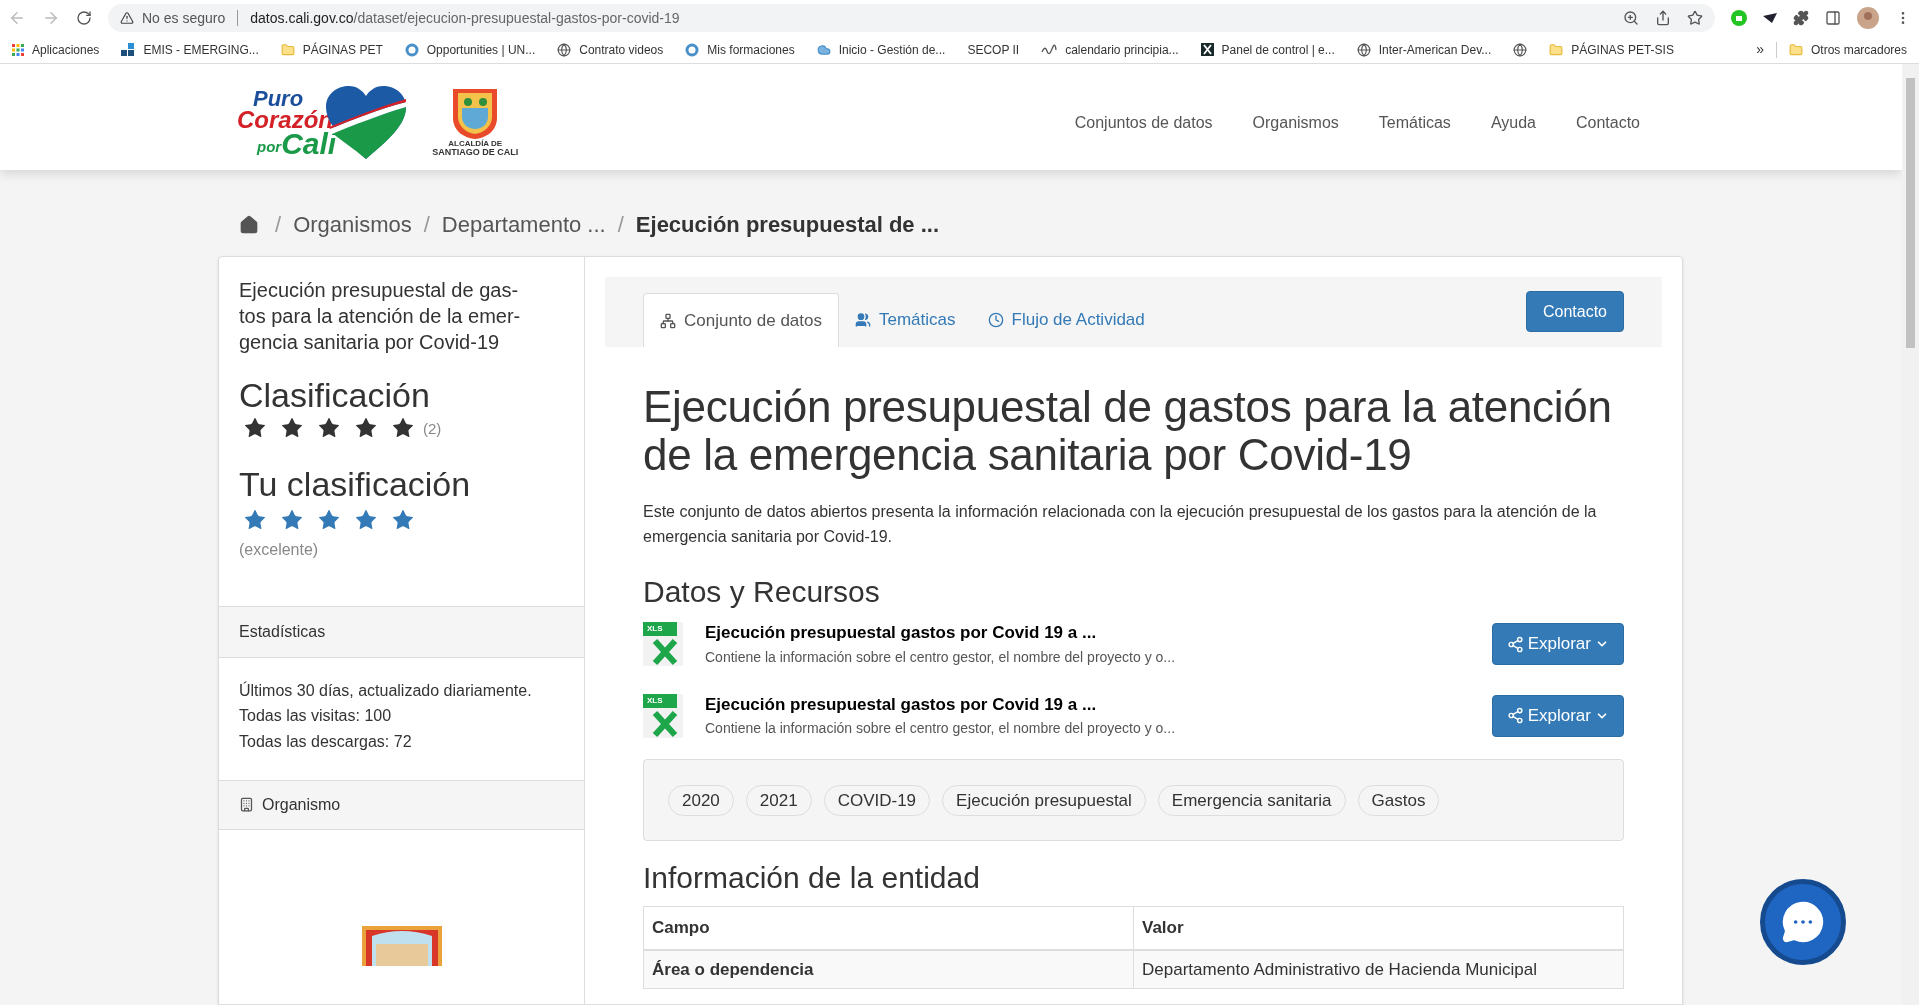 Image resolution: width=1919 pixels, height=1005 pixels. Describe the element at coordinates (1847, 49) in the screenshot. I see `bookmark-link: Otros marcadores` at that location.